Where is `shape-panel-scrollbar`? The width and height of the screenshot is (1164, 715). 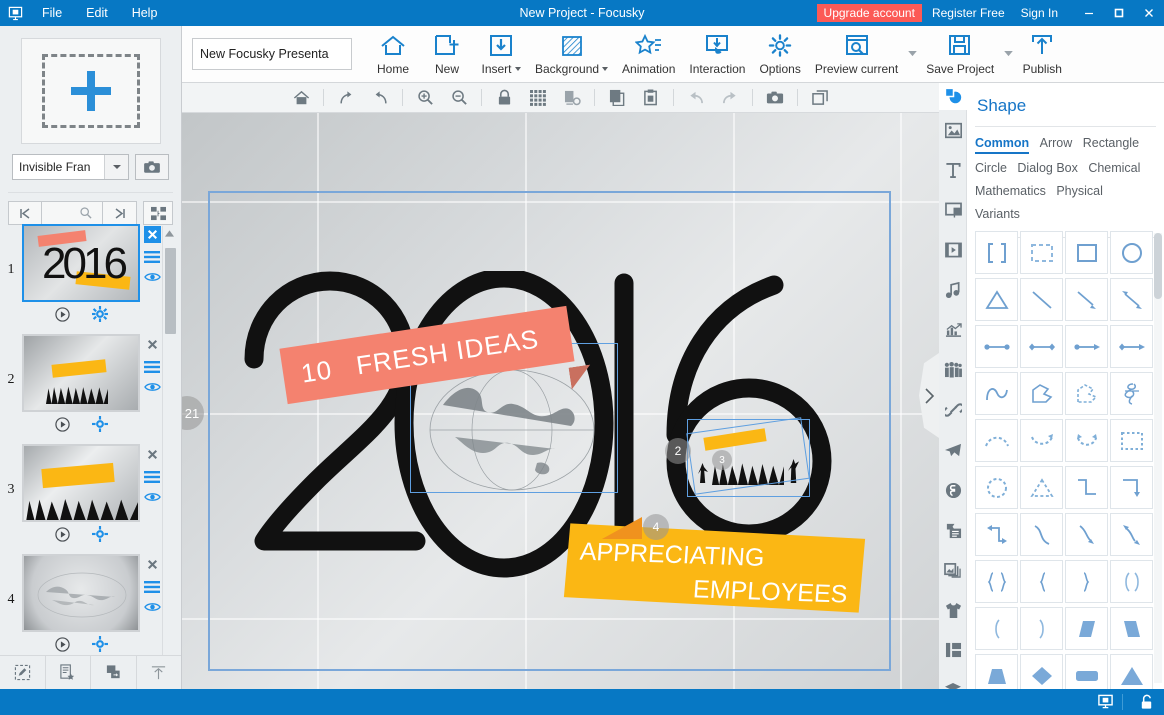
shape-panel-scrollbar is located at coordinates (1158, 458).